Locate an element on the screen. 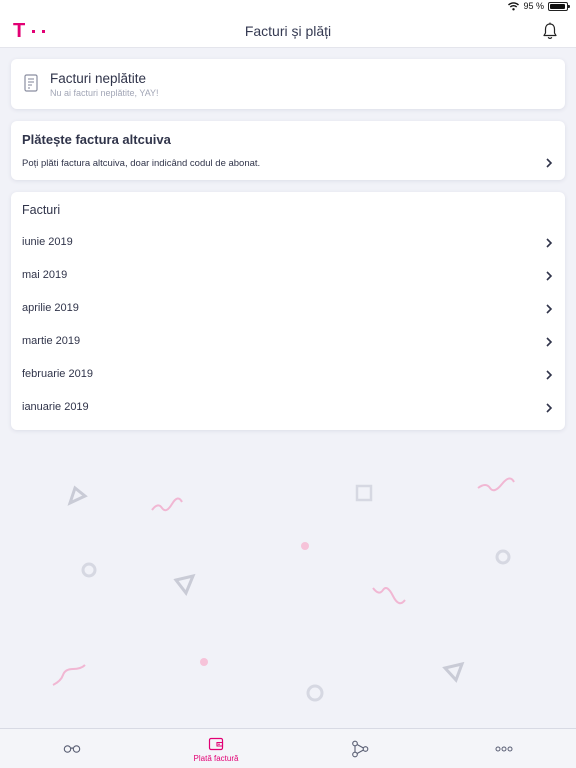 The height and width of the screenshot is (768, 576). battery-fill is located at coordinates (558, 6).